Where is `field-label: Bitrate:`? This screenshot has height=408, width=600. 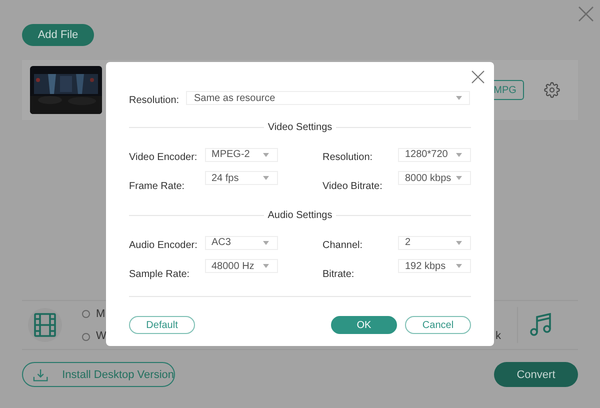 field-label: Bitrate: is located at coordinates (338, 275).